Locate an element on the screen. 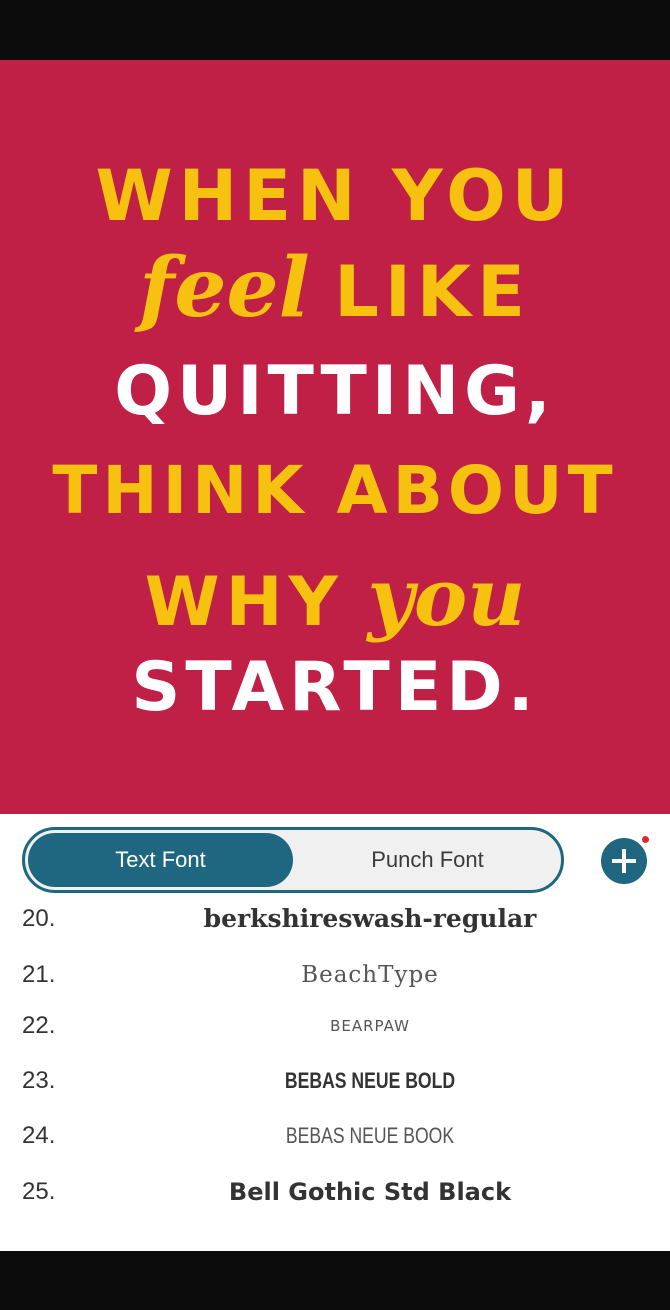 This screenshot has width=670, height=1310. poster-line-3: QUITTING, is located at coordinates (335, 391).